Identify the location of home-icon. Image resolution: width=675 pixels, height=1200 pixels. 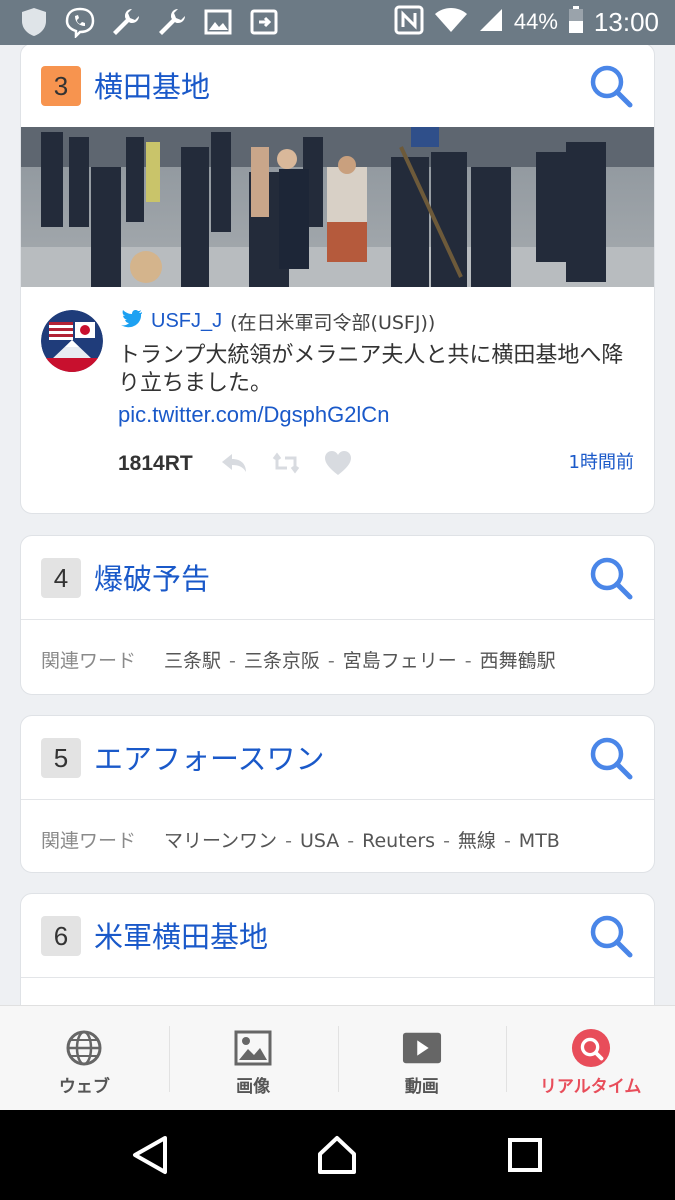
(337, 1155).